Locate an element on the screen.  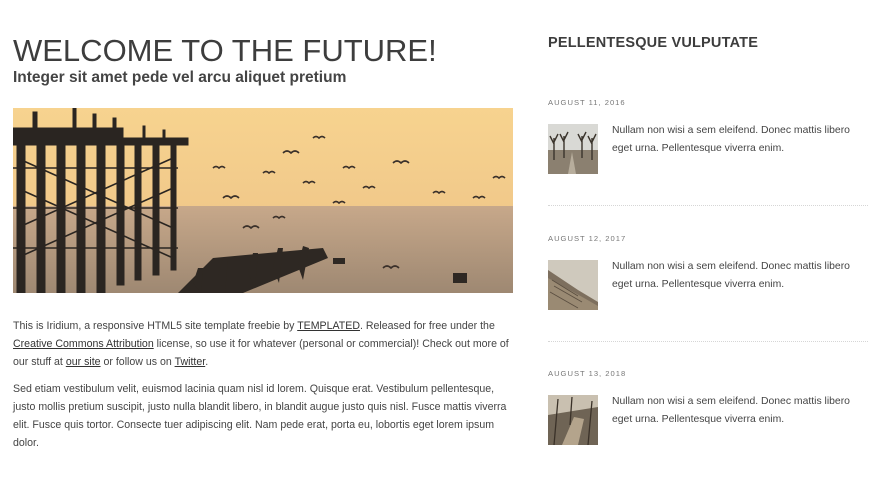
forest-thumbnail-image is located at coordinates (573, 420).